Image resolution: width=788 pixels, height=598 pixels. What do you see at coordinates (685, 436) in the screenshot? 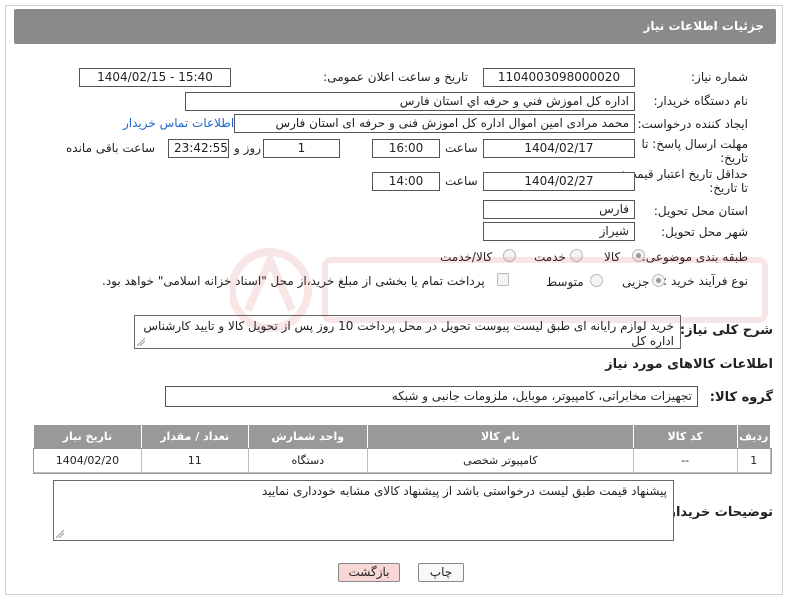
I see `column-header-code: کد کالا` at bounding box center [685, 436].